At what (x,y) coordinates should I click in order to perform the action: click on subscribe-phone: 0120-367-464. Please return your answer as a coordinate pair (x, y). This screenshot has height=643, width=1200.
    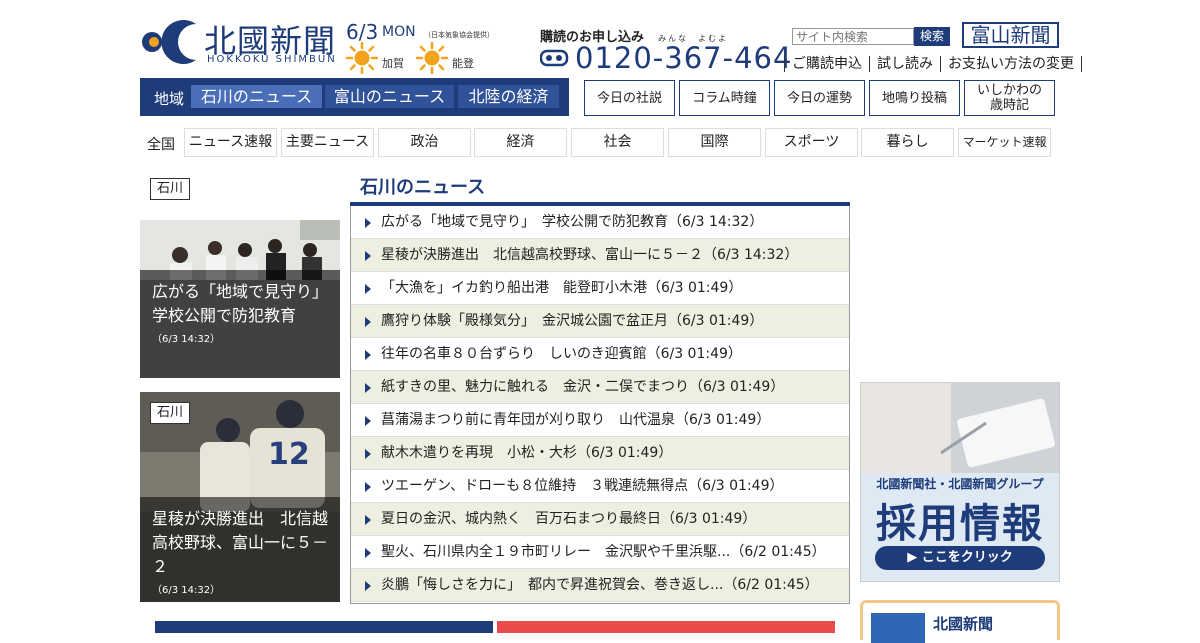
    Looking at the image, I should click on (683, 58).